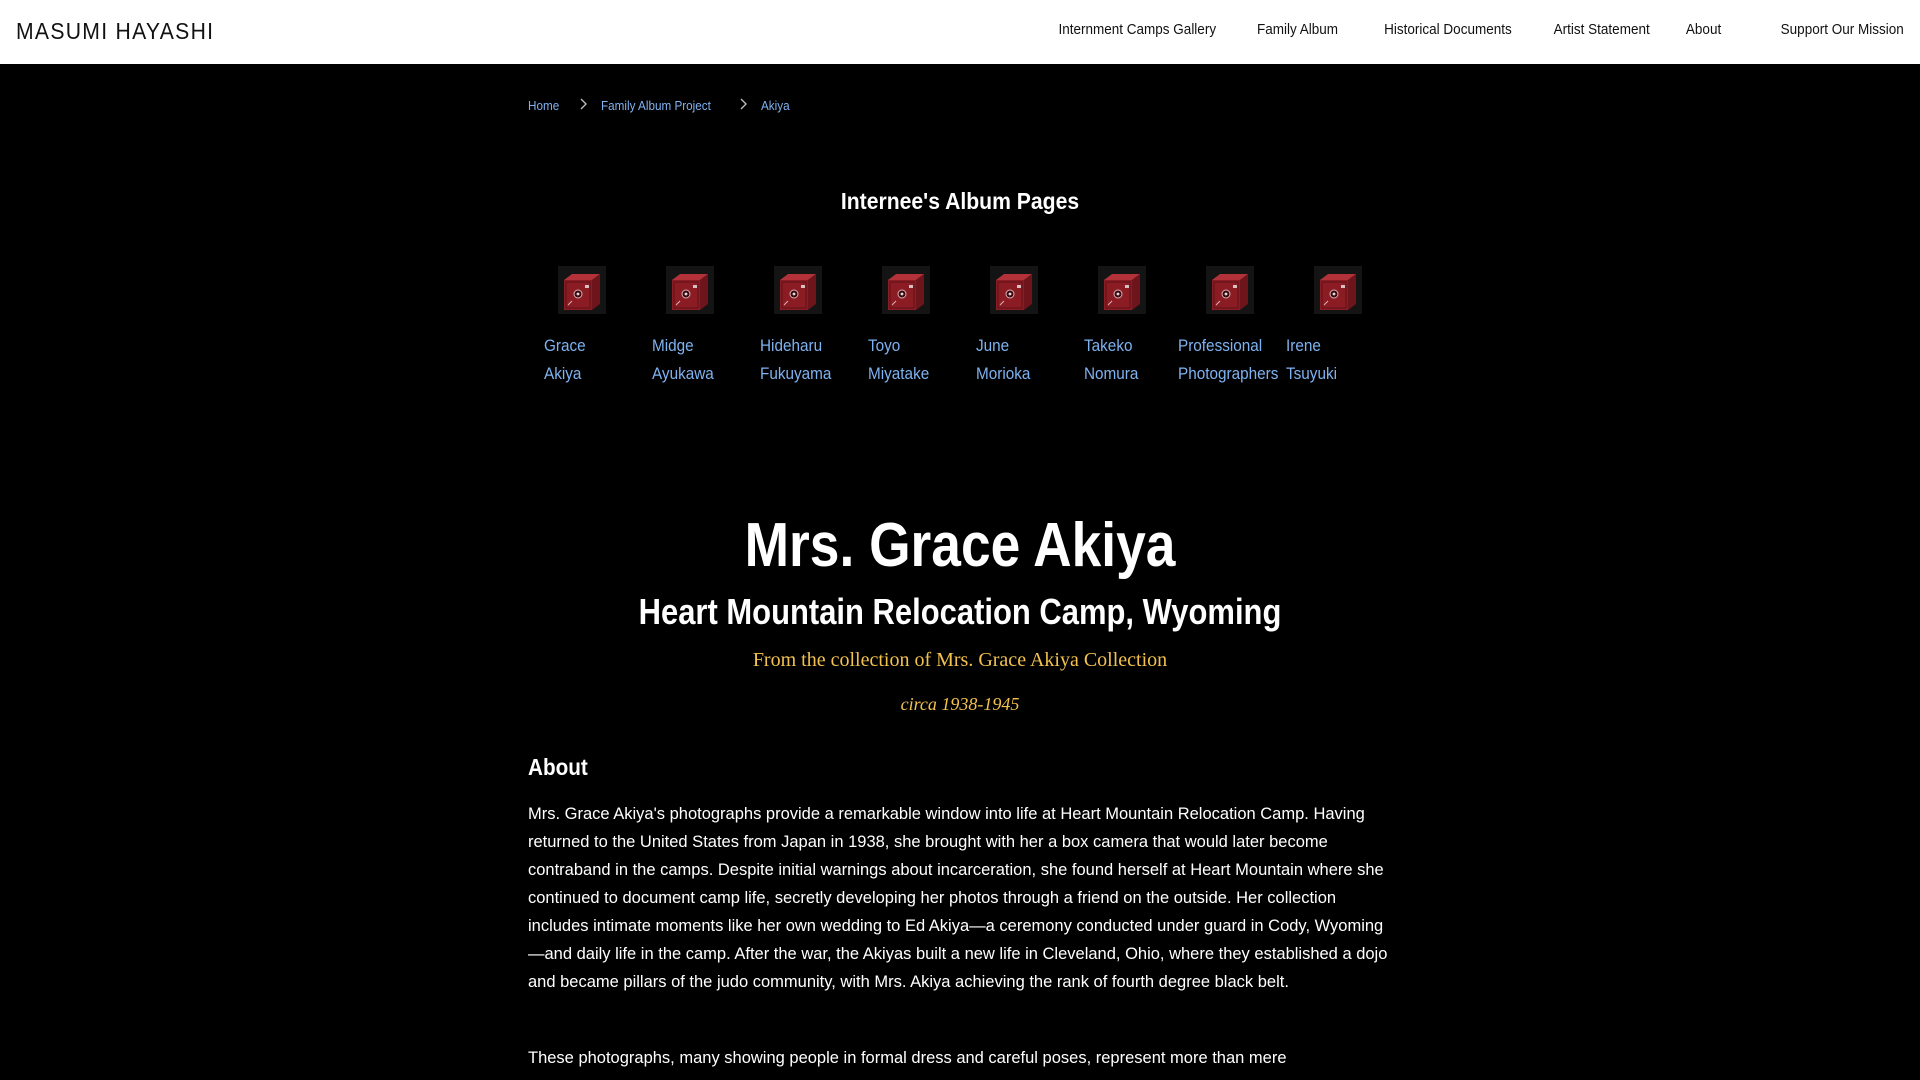 This screenshot has height=1080, width=1920. I want to click on last-name: Tsuyuki, so click(1312, 373).